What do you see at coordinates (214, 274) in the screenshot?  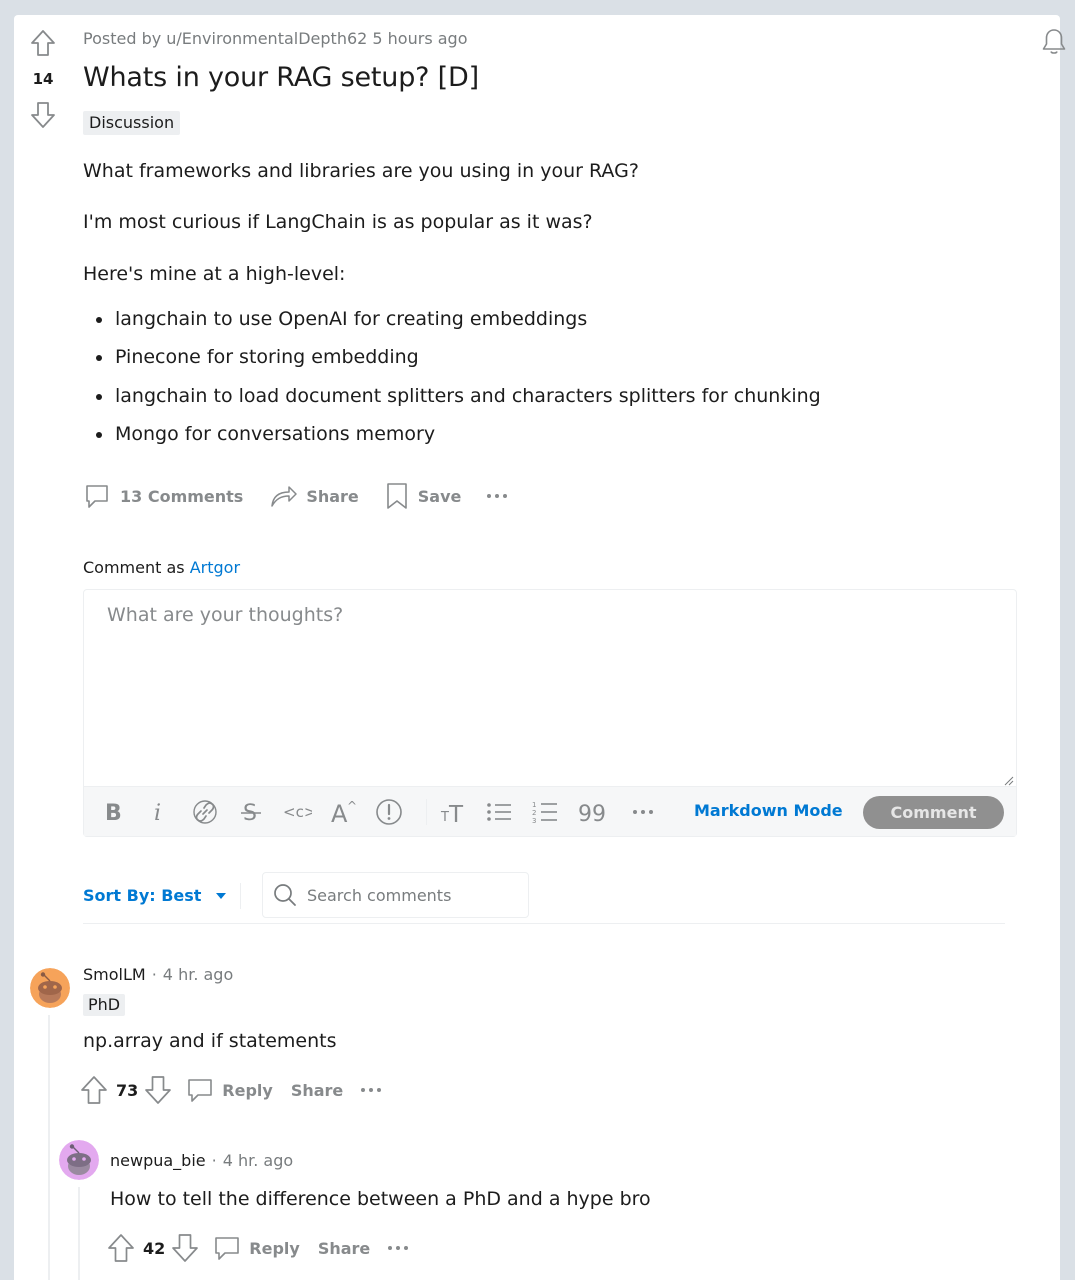 I see `post-paragraph: Here's mine at a high-level:` at bounding box center [214, 274].